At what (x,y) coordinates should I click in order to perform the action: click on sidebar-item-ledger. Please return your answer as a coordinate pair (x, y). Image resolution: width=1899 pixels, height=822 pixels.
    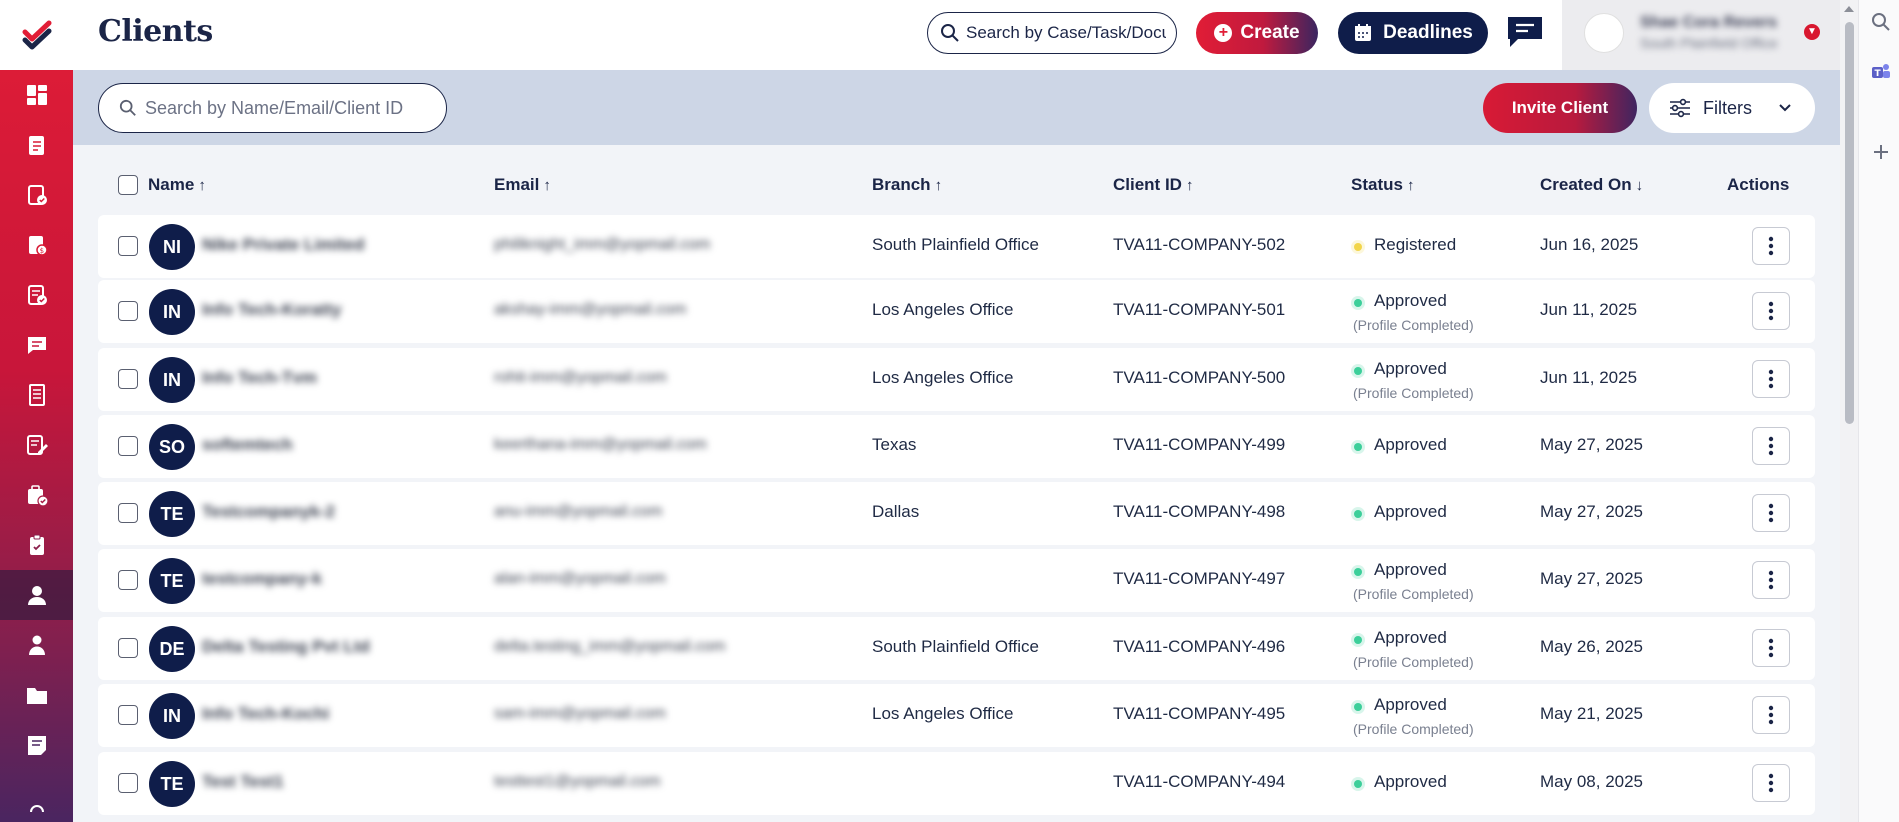
    Looking at the image, I should click on (36, 395).